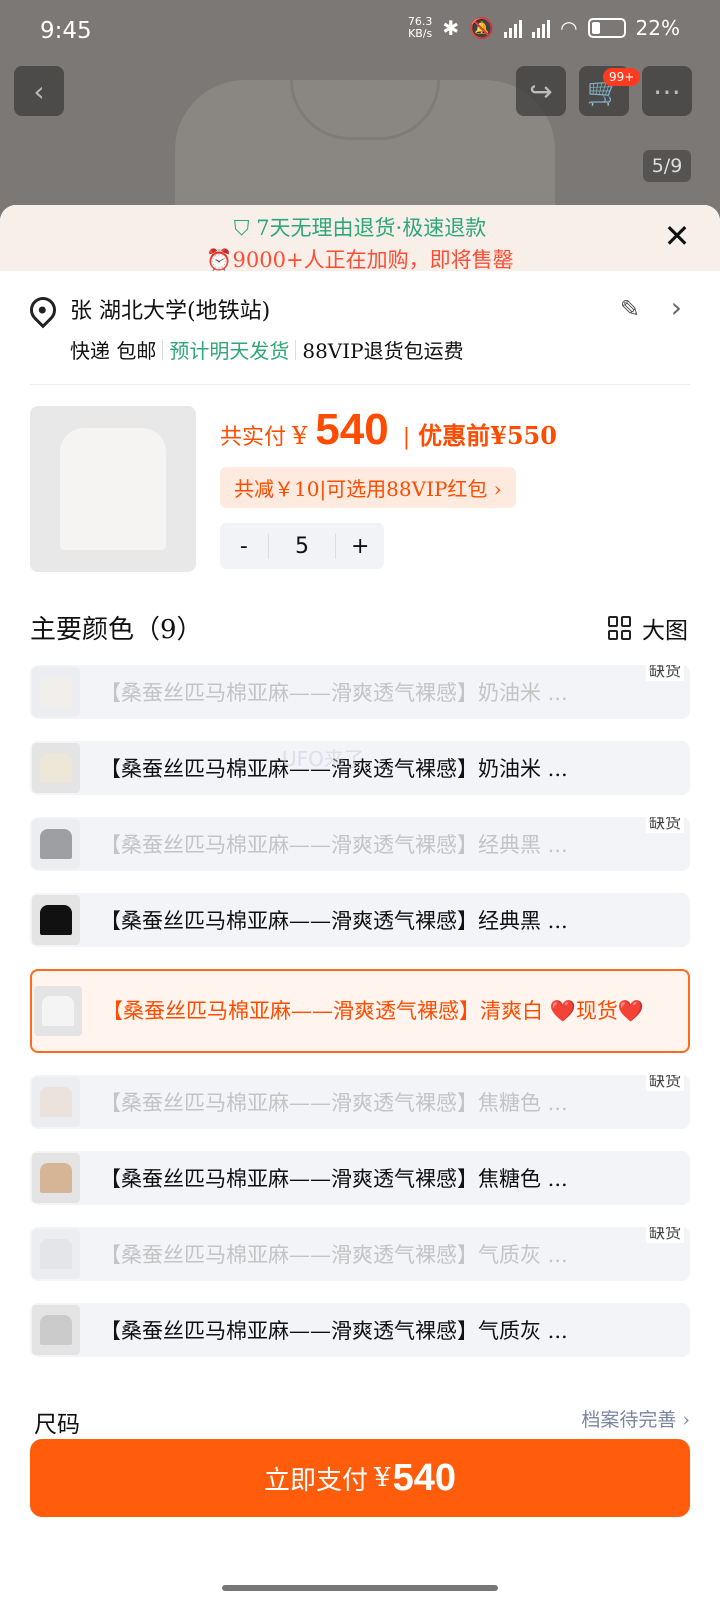 Image resolution: width=720 pixels, height=1600 pixels. I want to click on hot-sale-notice: ⏰9000+人正在加购，即将售罄, so click(360, 258).